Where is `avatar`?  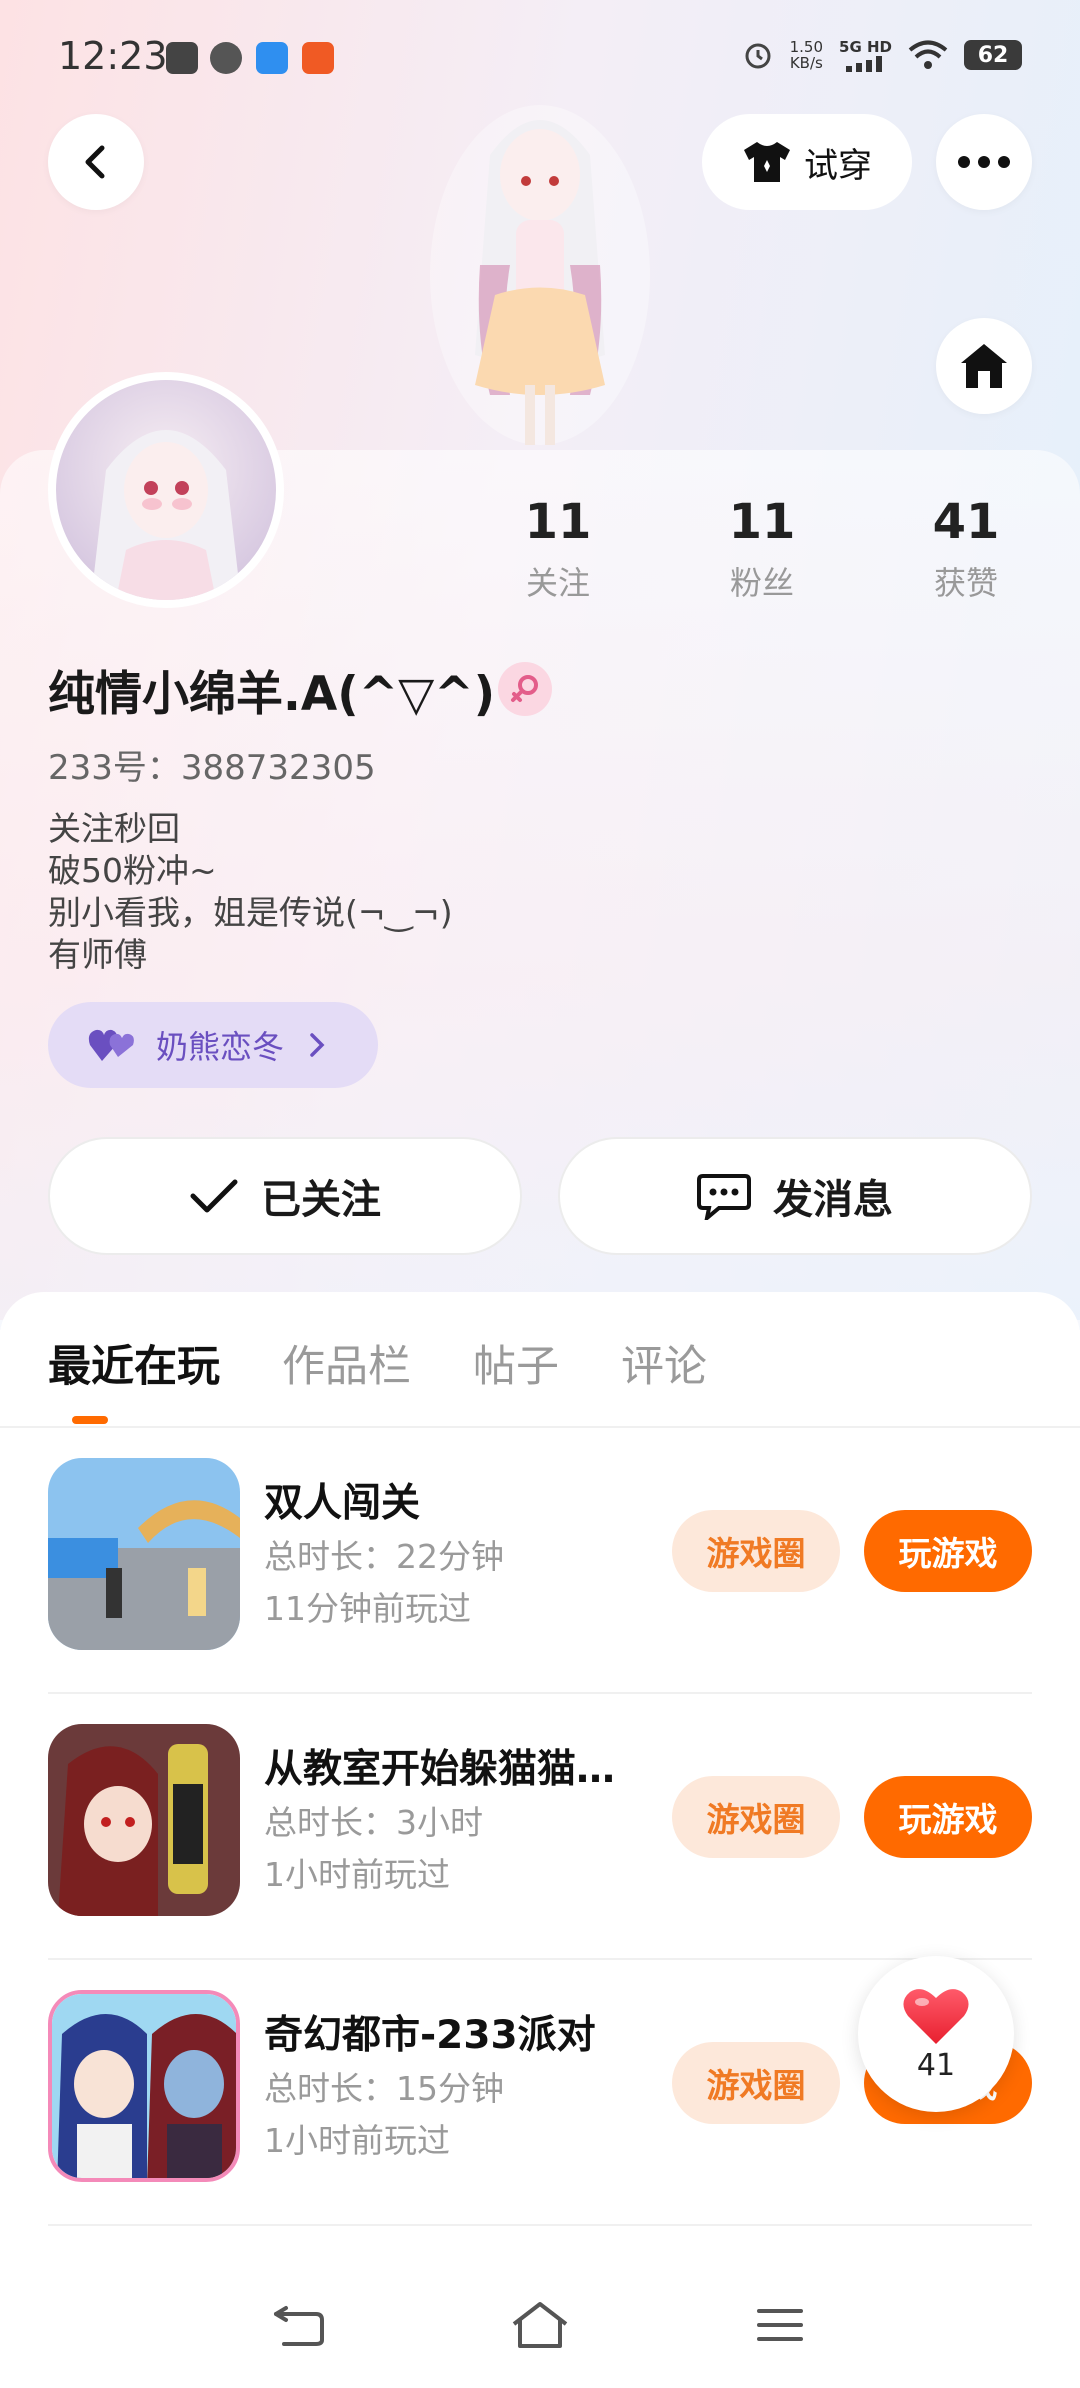
avatar is located at coordinates (166, 490).